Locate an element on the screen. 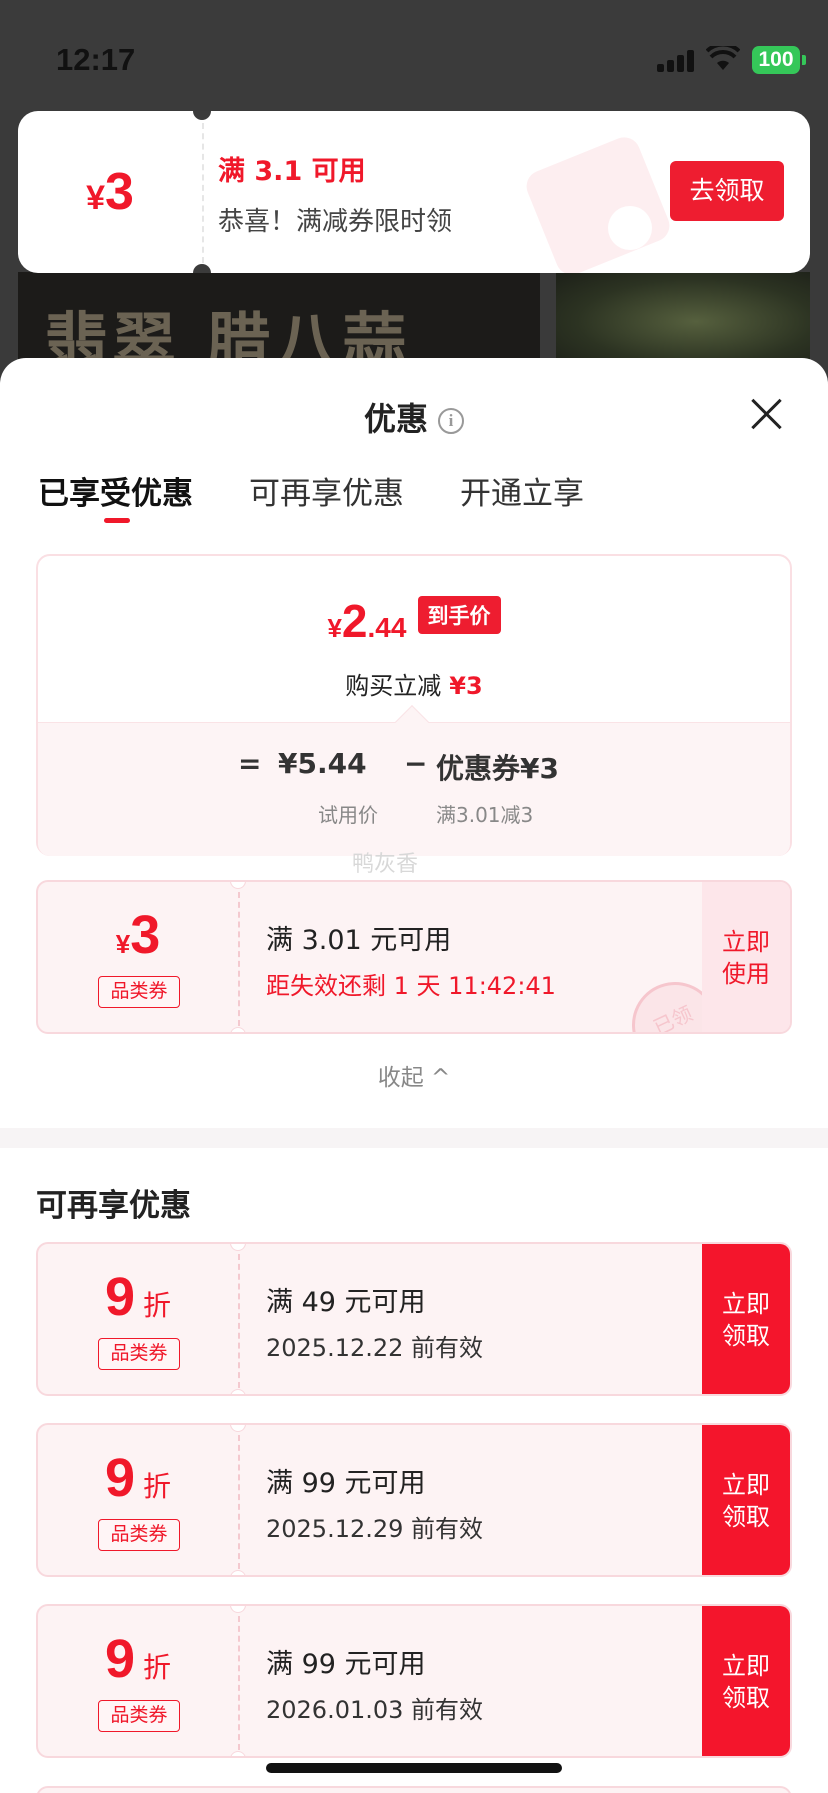 Image resolution: width=828 pixels, height=1793 pixels. coupon-value: ¥3 is located at coordinates (138, 935).